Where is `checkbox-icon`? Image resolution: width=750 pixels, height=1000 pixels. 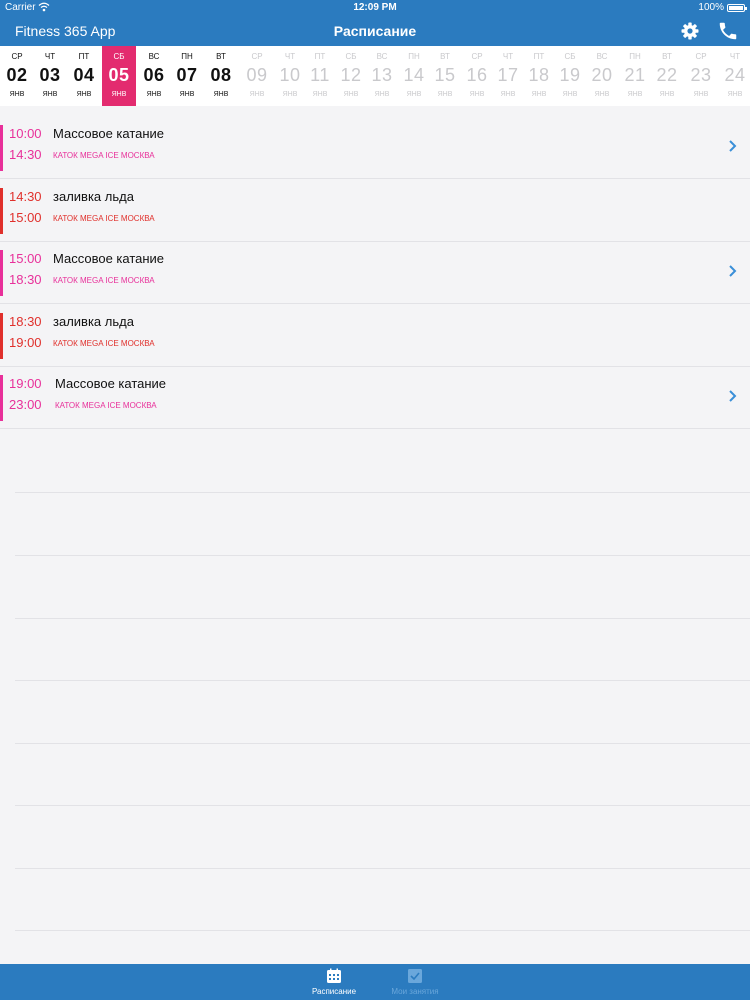
checkbox-icon is located at coordinates (415, 976).